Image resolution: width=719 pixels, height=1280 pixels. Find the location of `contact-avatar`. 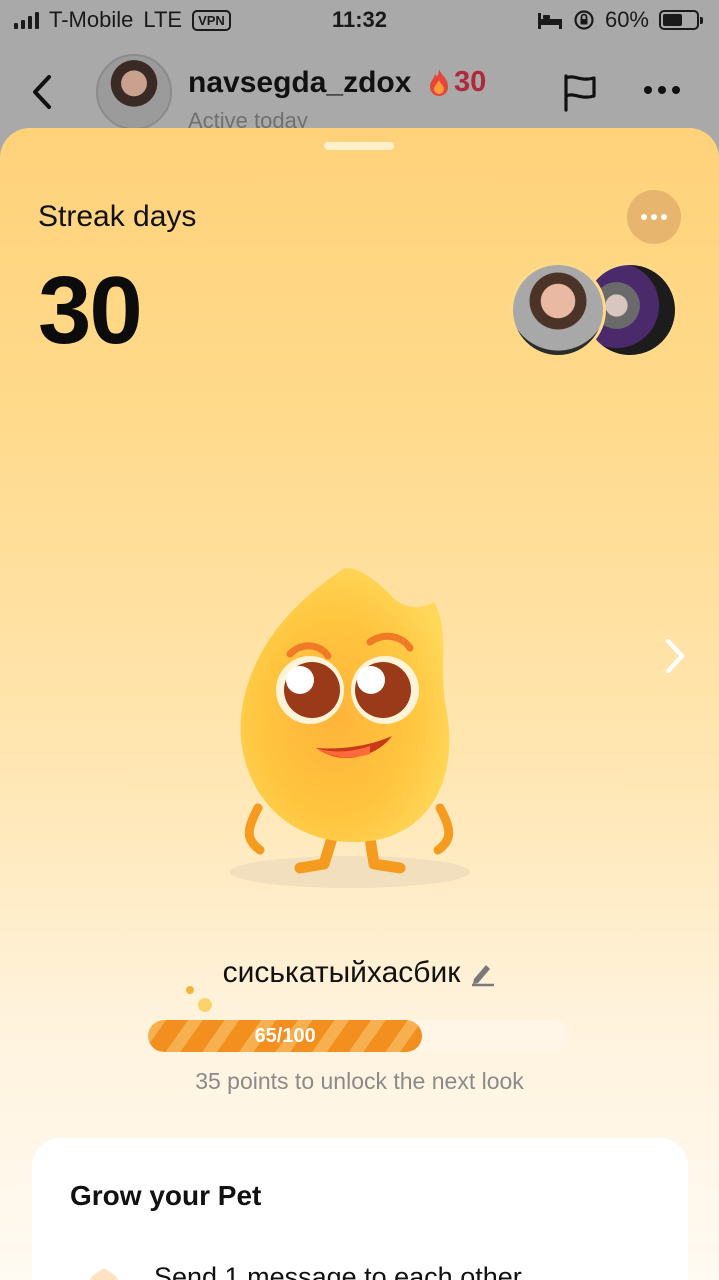

contact-avatar is located at coordinates (134, 92).